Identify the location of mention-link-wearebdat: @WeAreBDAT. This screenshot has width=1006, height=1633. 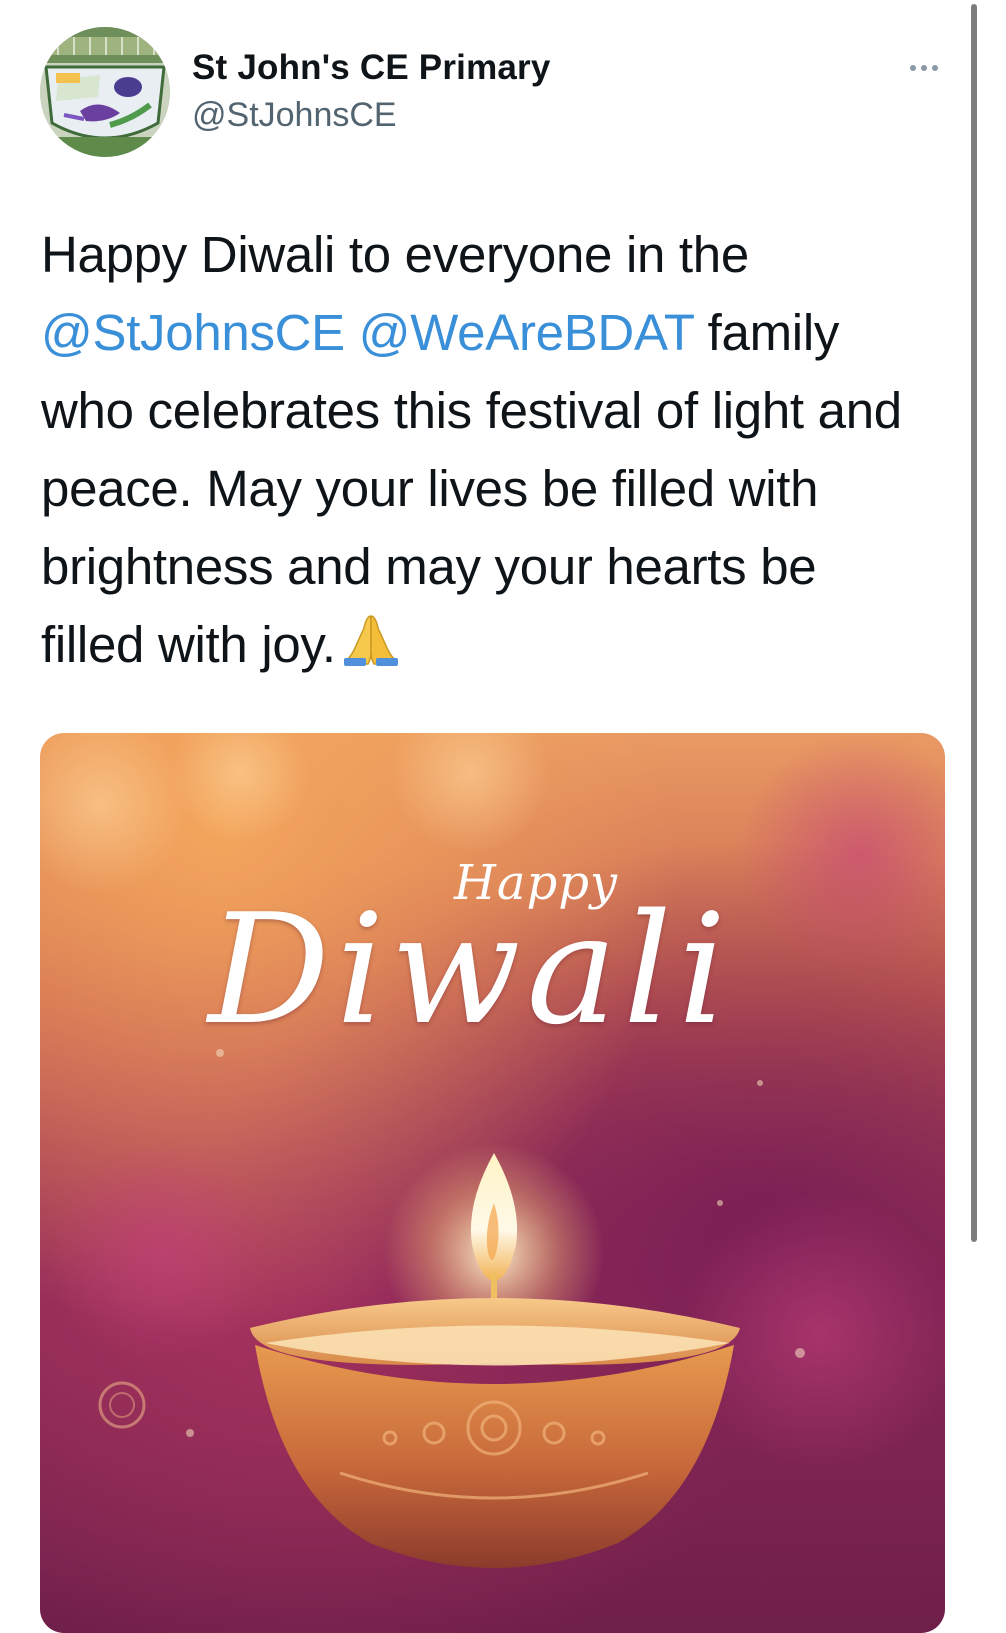
(526, 332).